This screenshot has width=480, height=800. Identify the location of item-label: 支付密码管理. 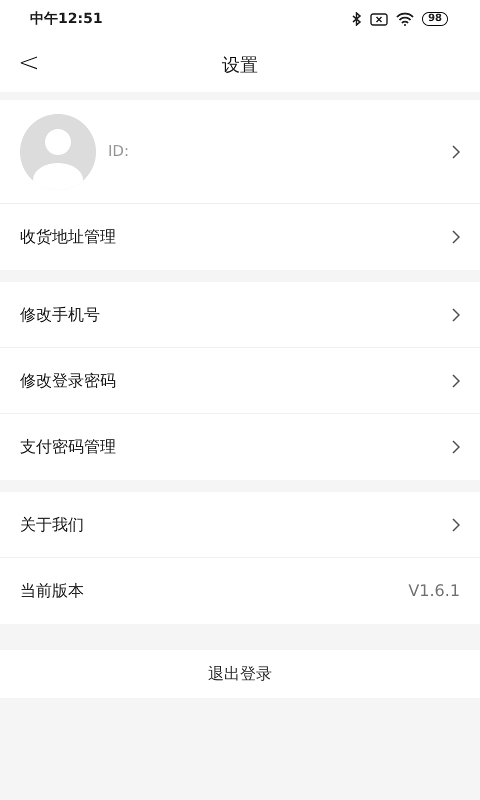
(68, 447).